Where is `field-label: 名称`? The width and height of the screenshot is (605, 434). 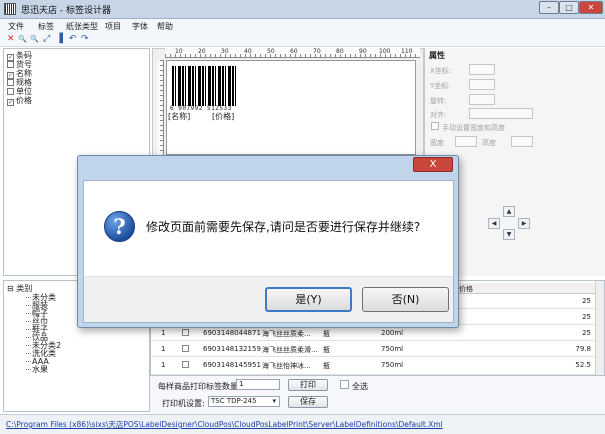 field-label: 名称 is located at coordinates (24, 73).